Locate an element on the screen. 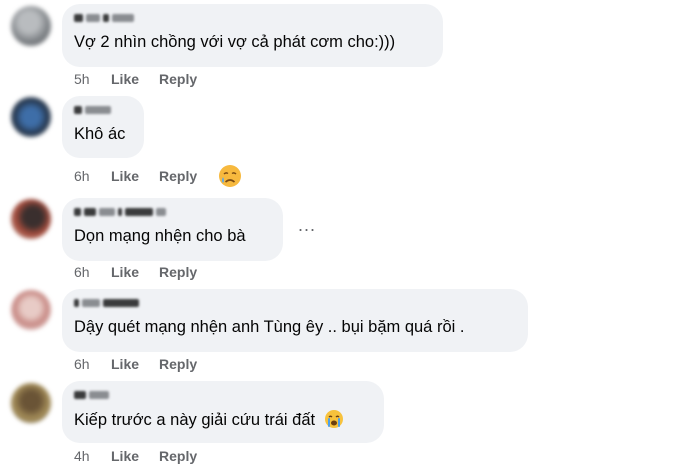 The width and height of the screenshot is (685, 471). comment-bubble: Dọn mạng nhện cho bà is located at coordinates (172, 229).